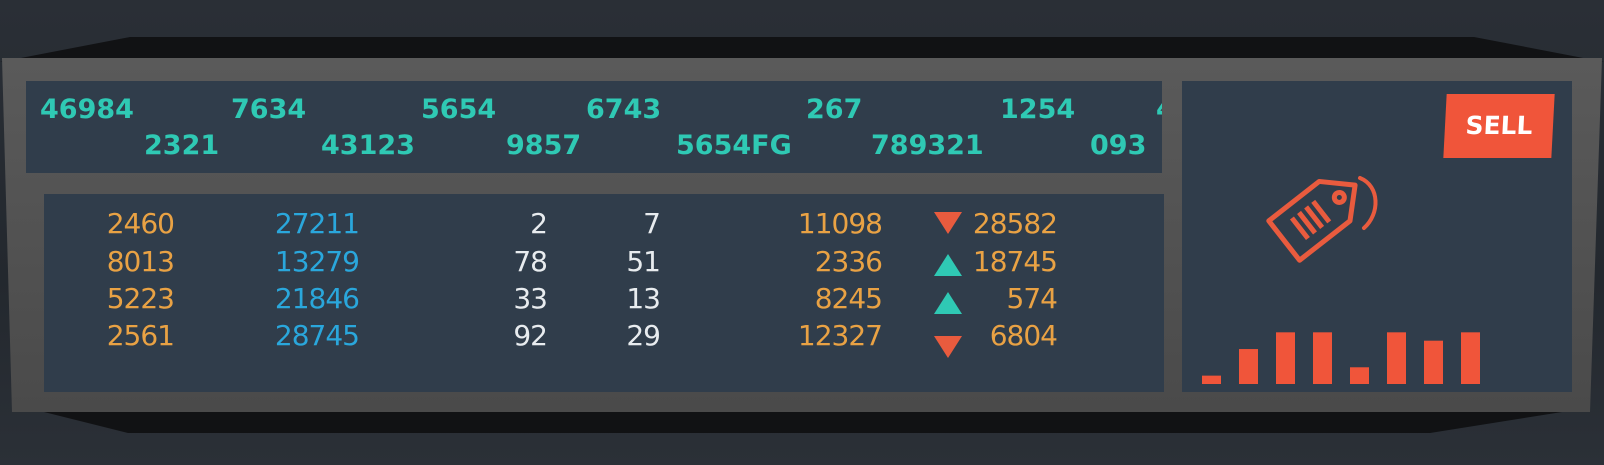  What do you see at coordinates (317, 223) in the screenshot?
I see `table-cell: 27211` at bounding box center [317, 223].